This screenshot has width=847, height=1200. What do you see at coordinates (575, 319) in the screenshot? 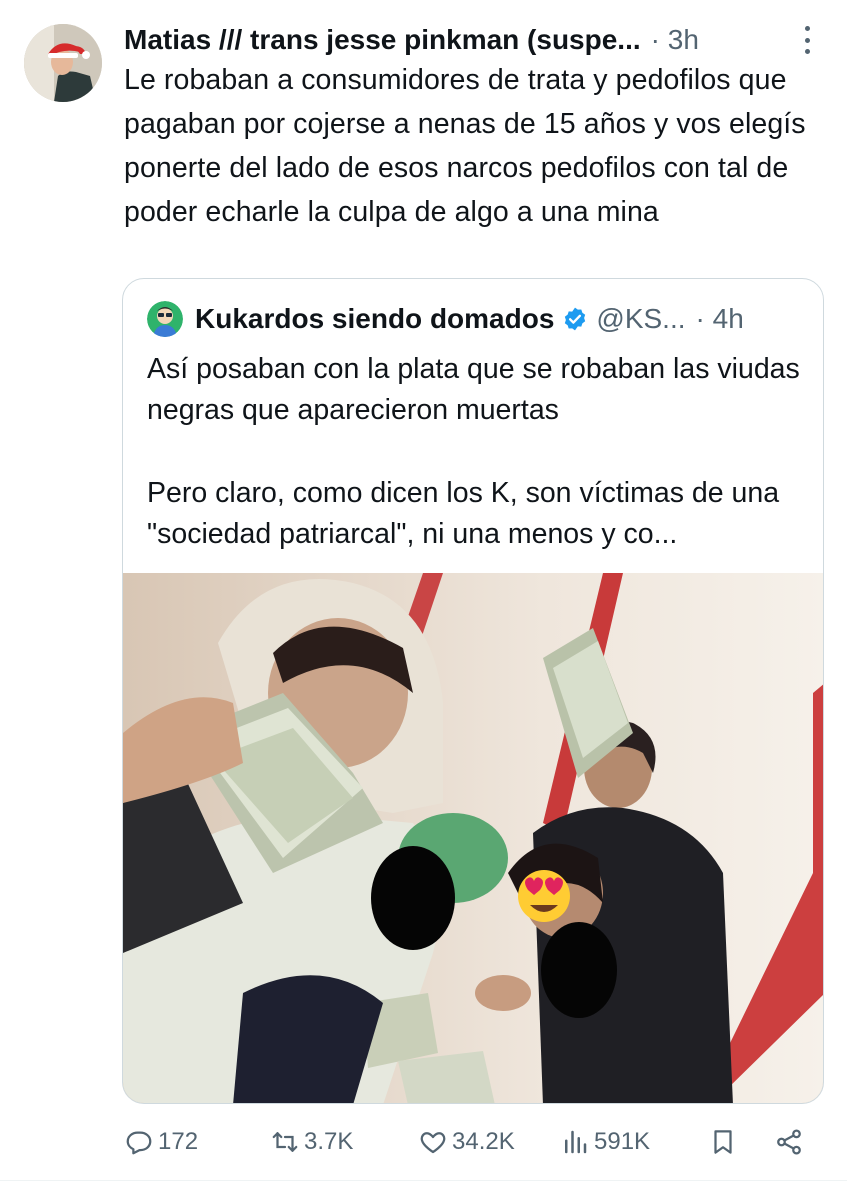
I see `verified-badge-icon` at bounding box center [575, 319].